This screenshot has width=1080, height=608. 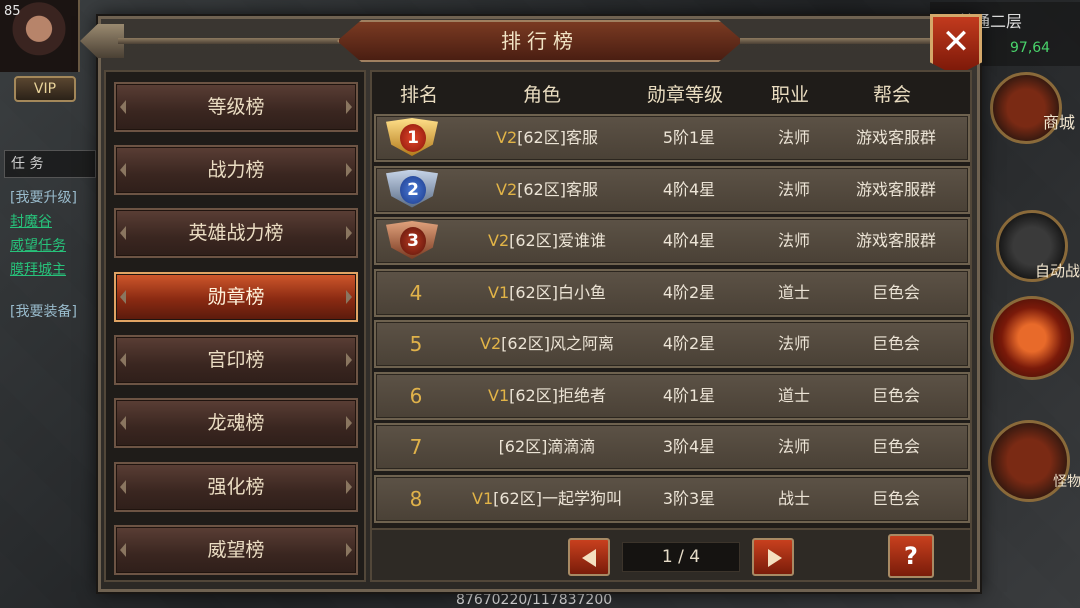 What do you see at coordinates (43, 312) in the screenshot?
I see `task-item: [我要装备]` at bounding box center [43, 312].